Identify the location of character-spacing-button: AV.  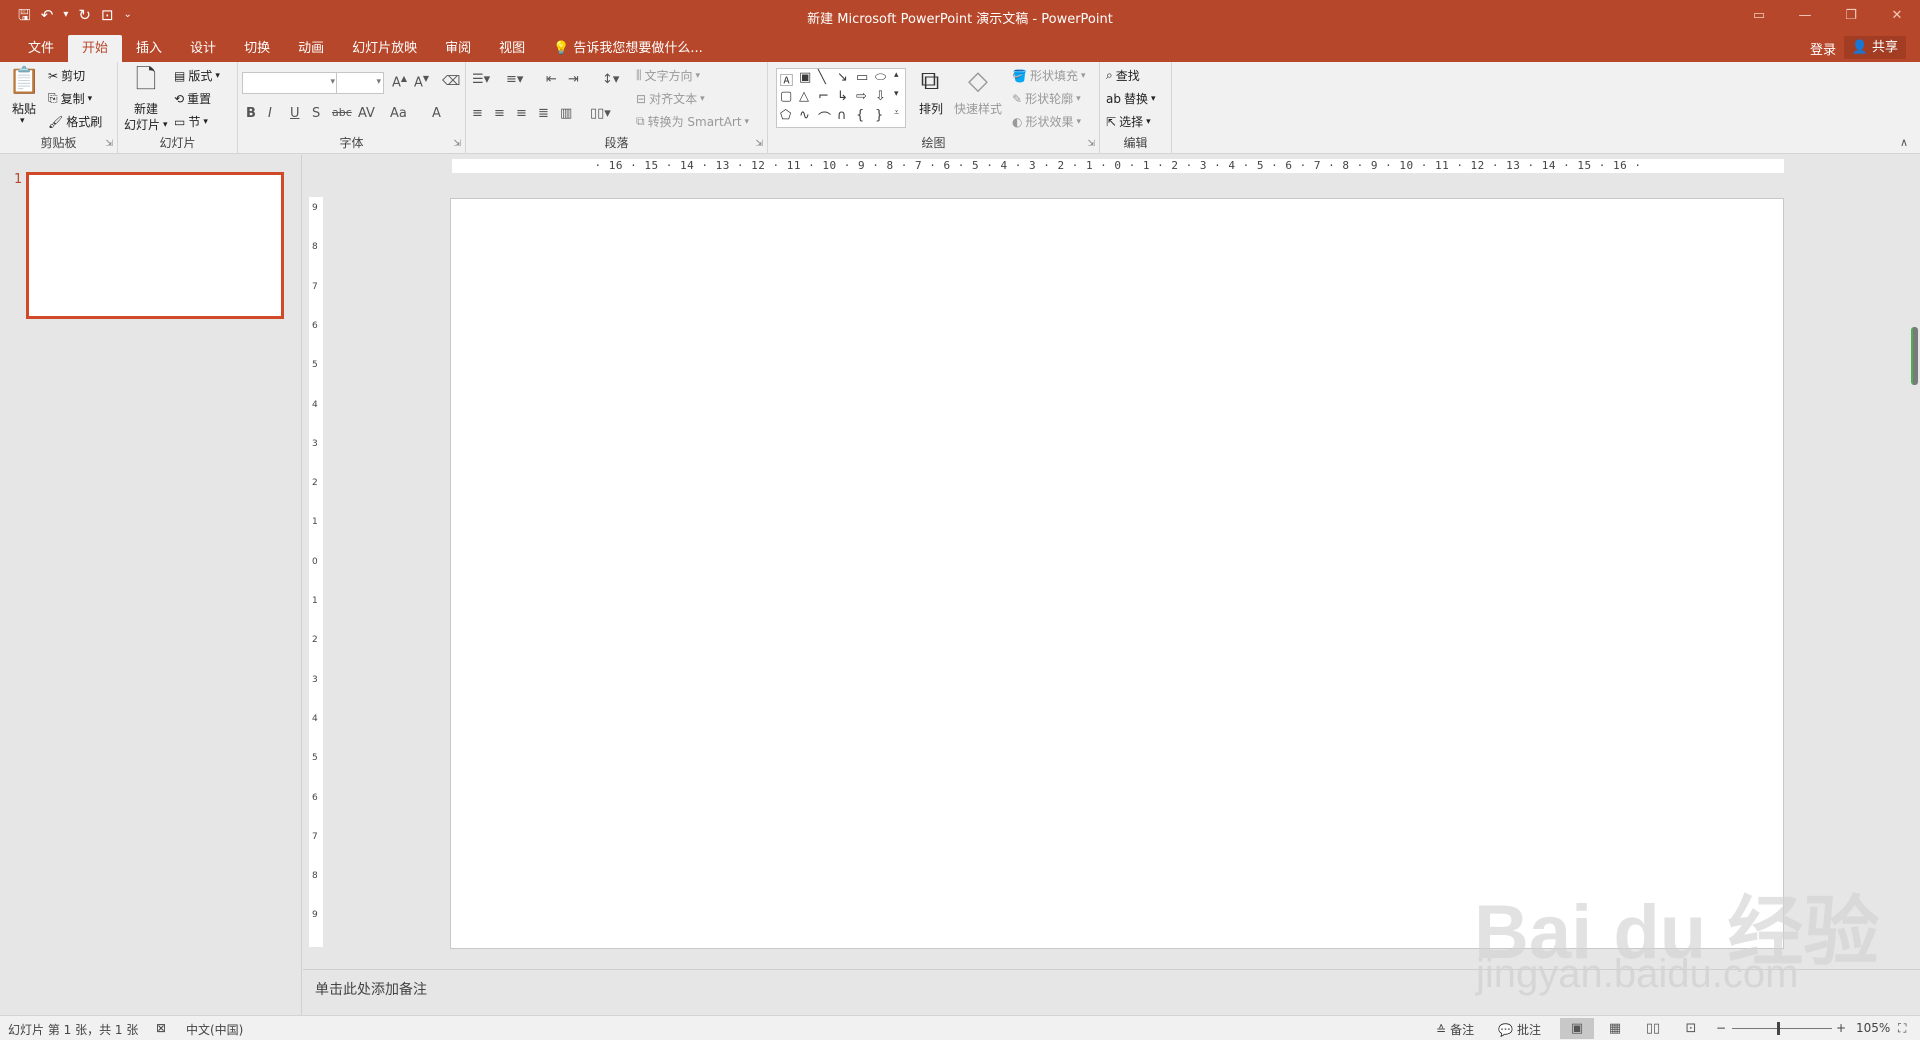
(366, 113).